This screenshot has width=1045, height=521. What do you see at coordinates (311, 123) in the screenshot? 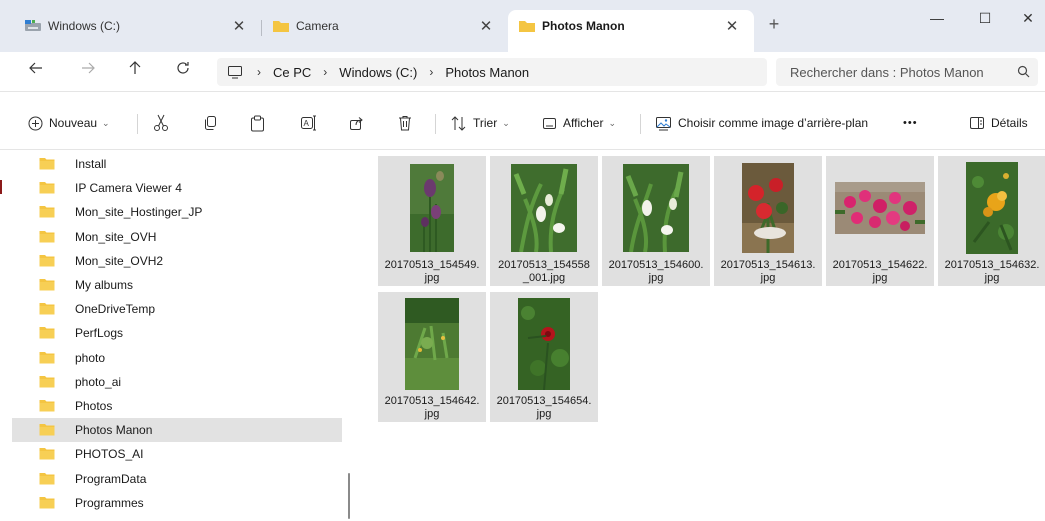
I see `rename-button: A` at bounding box center [311, 123].